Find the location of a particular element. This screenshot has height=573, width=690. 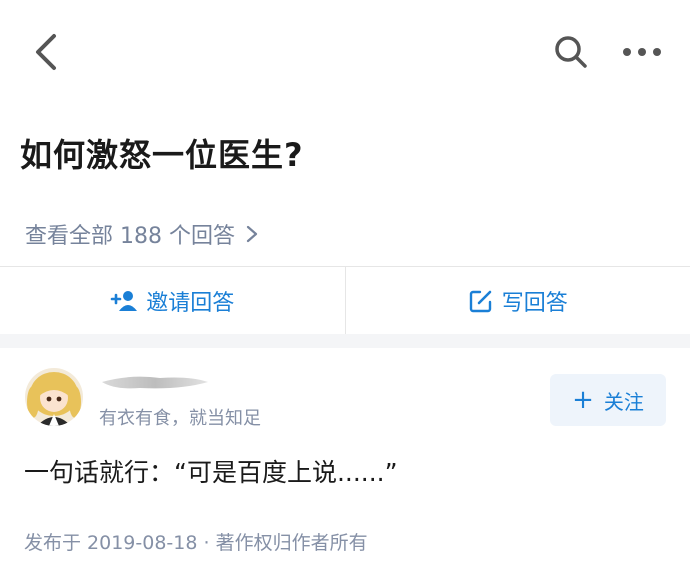

search-button is located at coordinates (571, 52).